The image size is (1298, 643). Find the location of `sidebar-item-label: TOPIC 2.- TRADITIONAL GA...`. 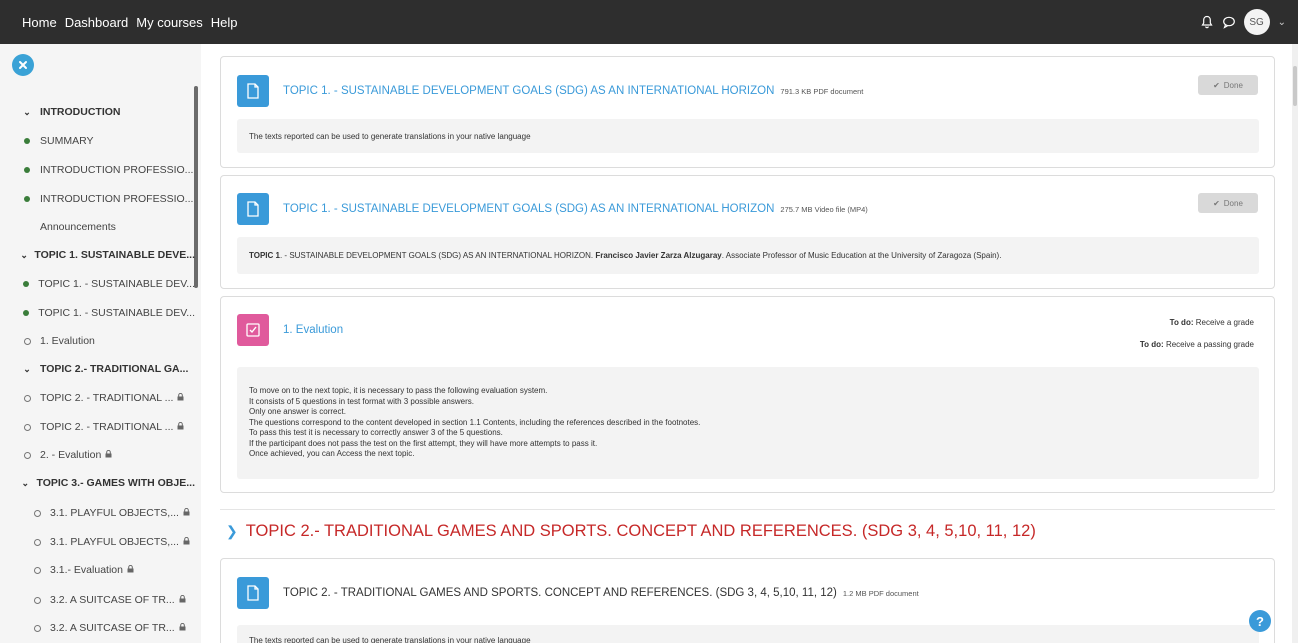

sidebar-item-label: TOPIC 2.- TRADITIONAL GA... is located at coordinates (114, 369).